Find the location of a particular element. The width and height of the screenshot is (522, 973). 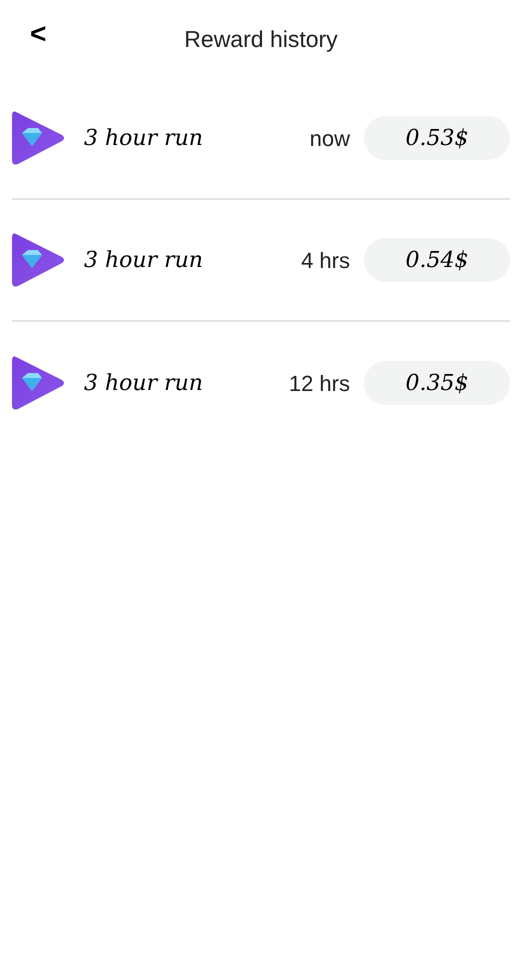

time-label: 12 hrs is located at coordinates (319, 384).